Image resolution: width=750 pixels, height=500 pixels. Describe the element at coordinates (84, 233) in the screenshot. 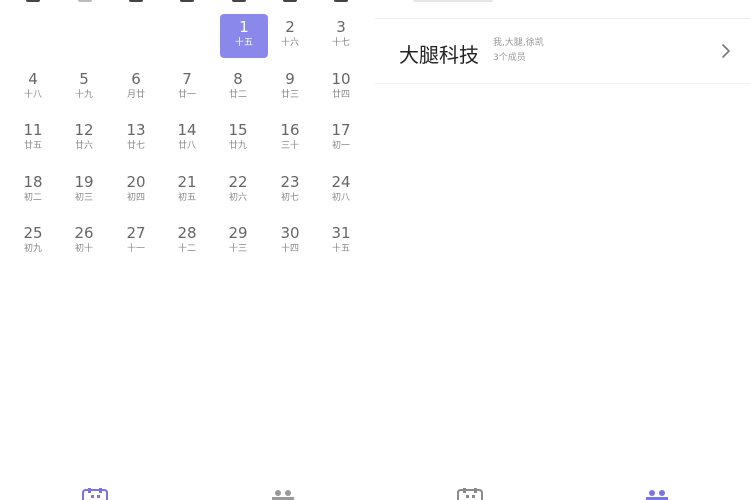

I see `day-number: 26` at that location.